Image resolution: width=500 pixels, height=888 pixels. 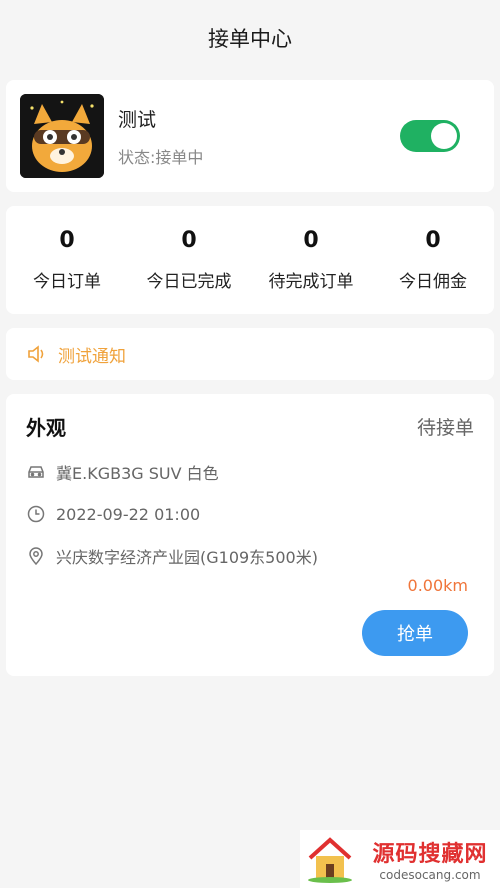 I want to click on order-title: 外观, so click(x=46, y=428).